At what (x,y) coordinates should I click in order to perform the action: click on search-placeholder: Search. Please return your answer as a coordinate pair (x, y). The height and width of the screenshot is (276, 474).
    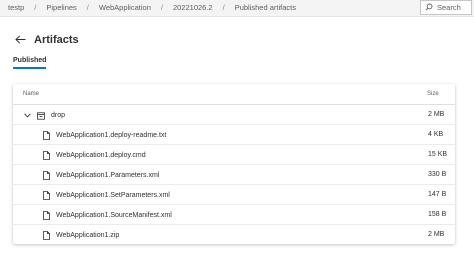
    Looking at the image, I should click on (449, 7).